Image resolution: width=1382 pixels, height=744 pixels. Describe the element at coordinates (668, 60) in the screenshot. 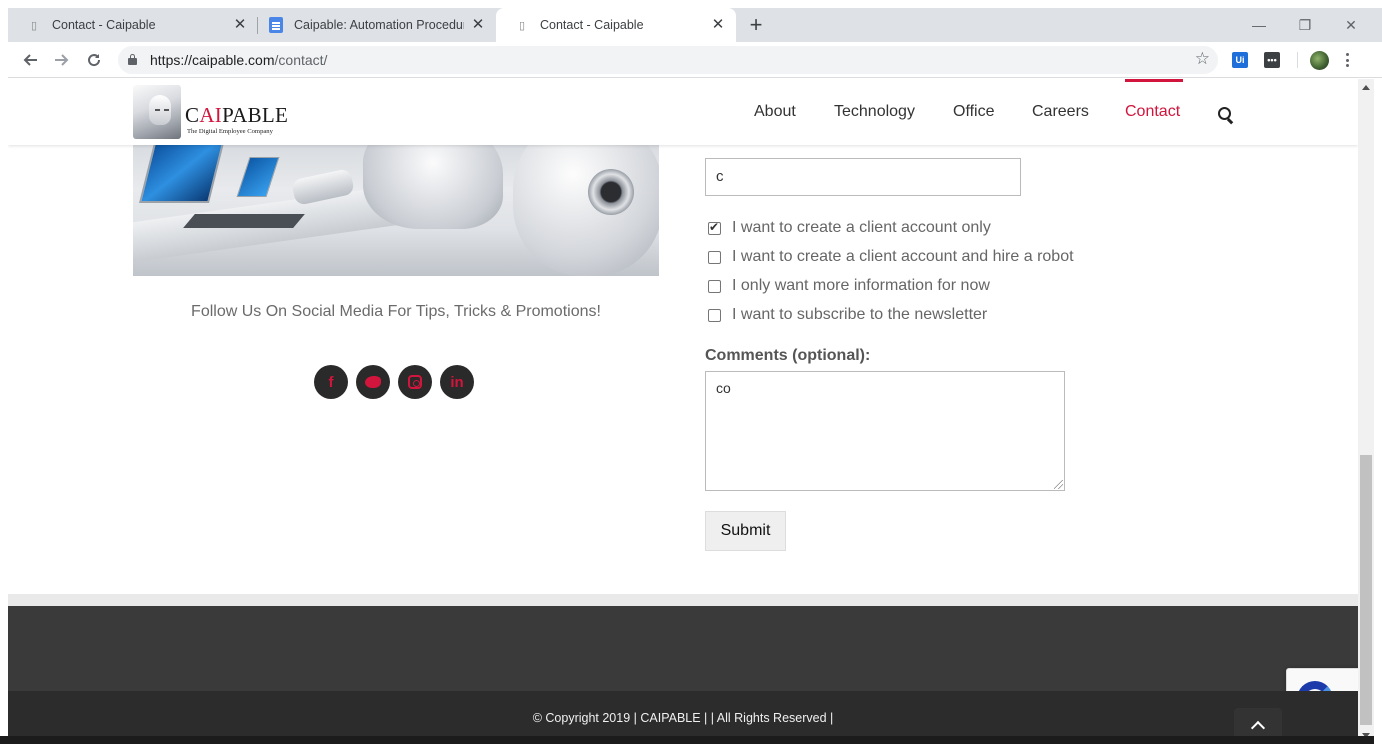

I see `address-bar: https://caipable.com/contact/ ☆` at that location.